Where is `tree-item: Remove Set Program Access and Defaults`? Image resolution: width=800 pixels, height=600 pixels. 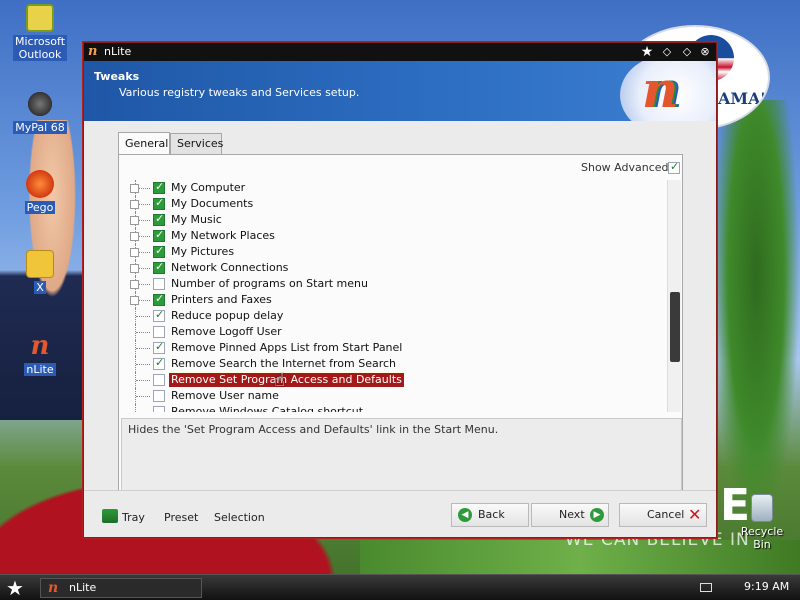
tree-item: Remove Set Program Access and Defaults is located at coordinates (391, 380).